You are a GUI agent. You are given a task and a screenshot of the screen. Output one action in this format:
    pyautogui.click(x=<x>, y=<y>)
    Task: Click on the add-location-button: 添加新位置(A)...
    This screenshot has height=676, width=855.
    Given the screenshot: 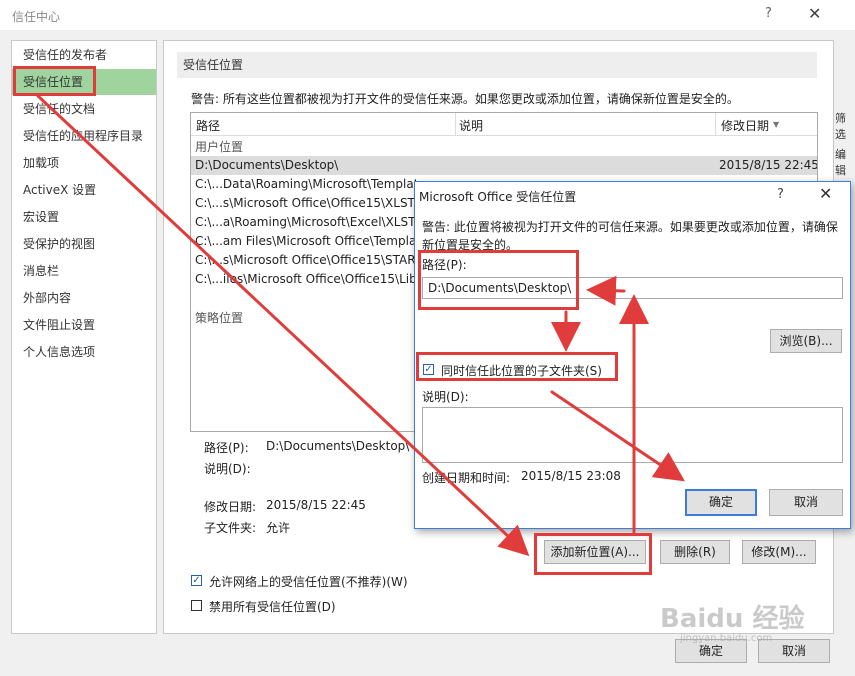 What is the action you would take?
    pyautogui.click(x=595, y=552)
    